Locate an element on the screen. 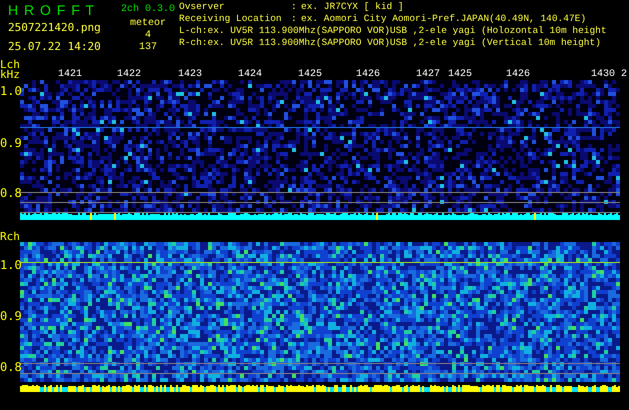 The width and height of the screenshot is (629, 410). channel-label: Lch is located at coordinates (10, 65).